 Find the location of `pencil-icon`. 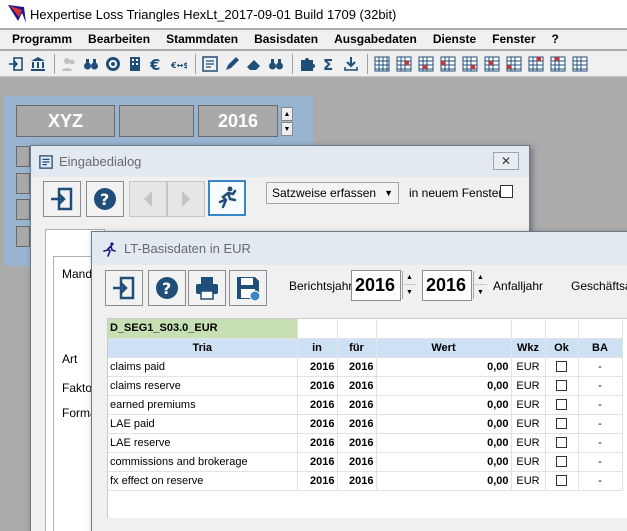

pencil-icon is located at coordinates (232, 64).